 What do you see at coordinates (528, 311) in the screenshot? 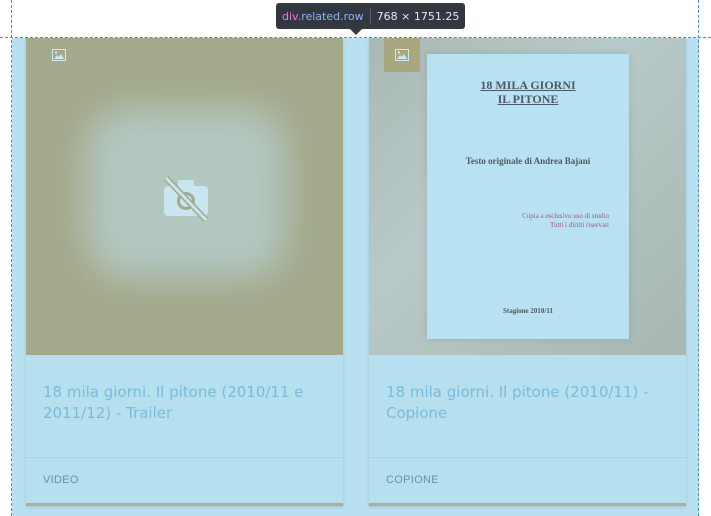
I see `document-footer: Stagione 2010/11` at bounding box center [528, 311].